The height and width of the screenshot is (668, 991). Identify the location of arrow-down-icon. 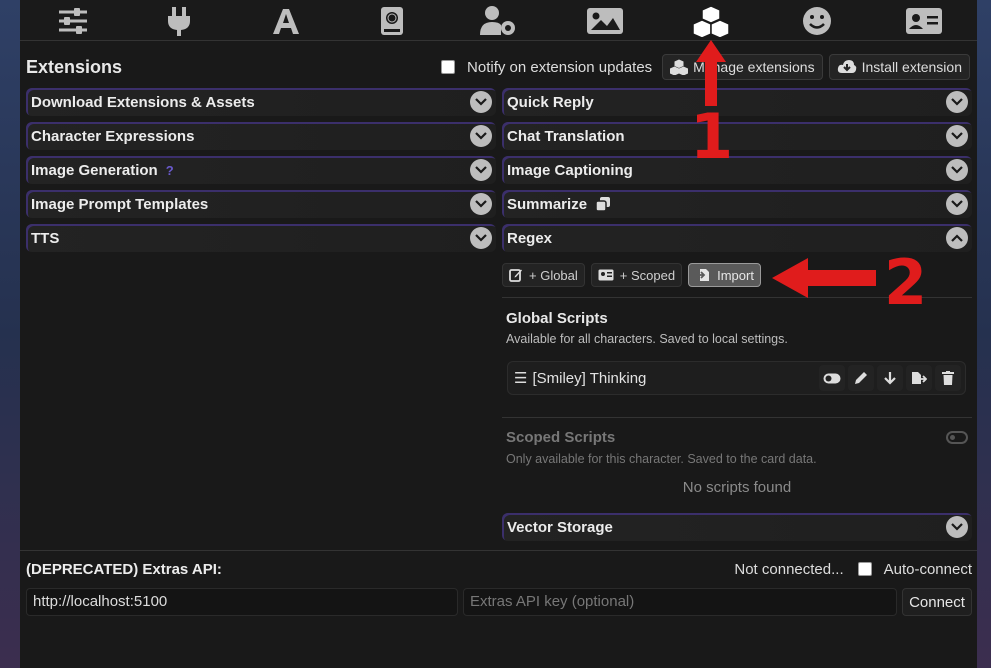
(890, 378).